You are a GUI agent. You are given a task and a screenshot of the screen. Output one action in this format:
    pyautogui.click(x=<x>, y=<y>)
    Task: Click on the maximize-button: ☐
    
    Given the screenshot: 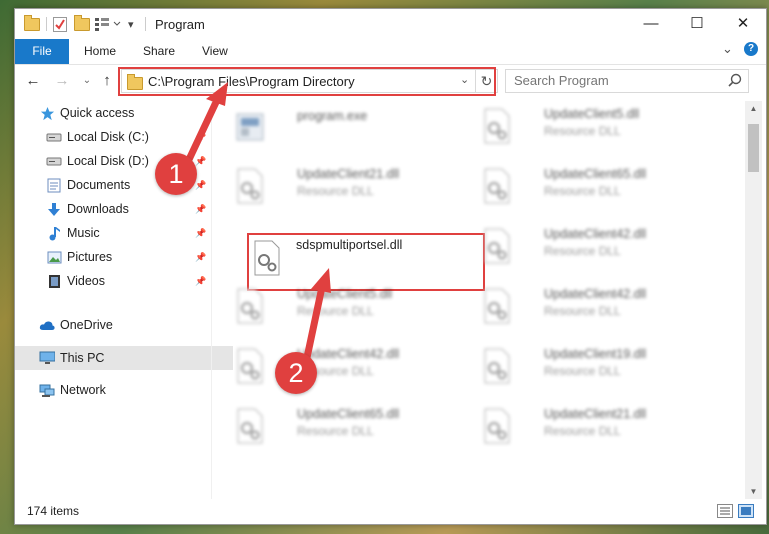 What is the action you would take?
    pyautogui.click(x=697, y=24)
    